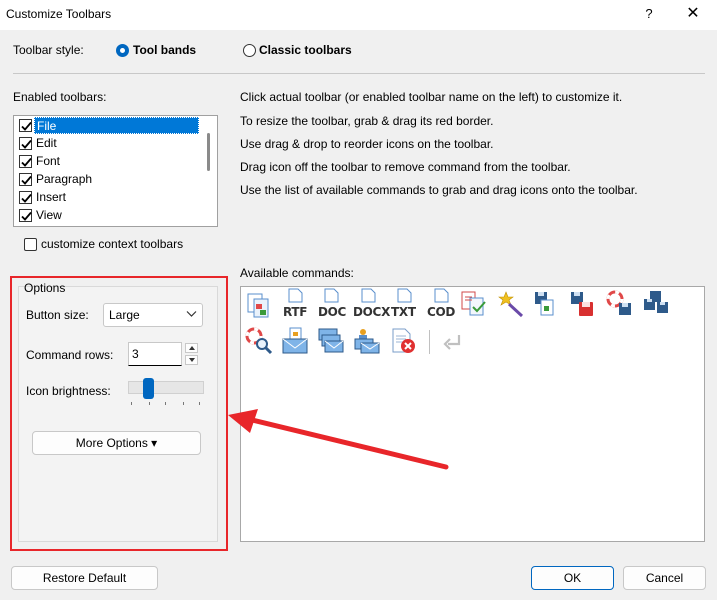  Describe the element at coordinates (30, 244) in the screenshot. I see `customize-context-checkbox` at that location.